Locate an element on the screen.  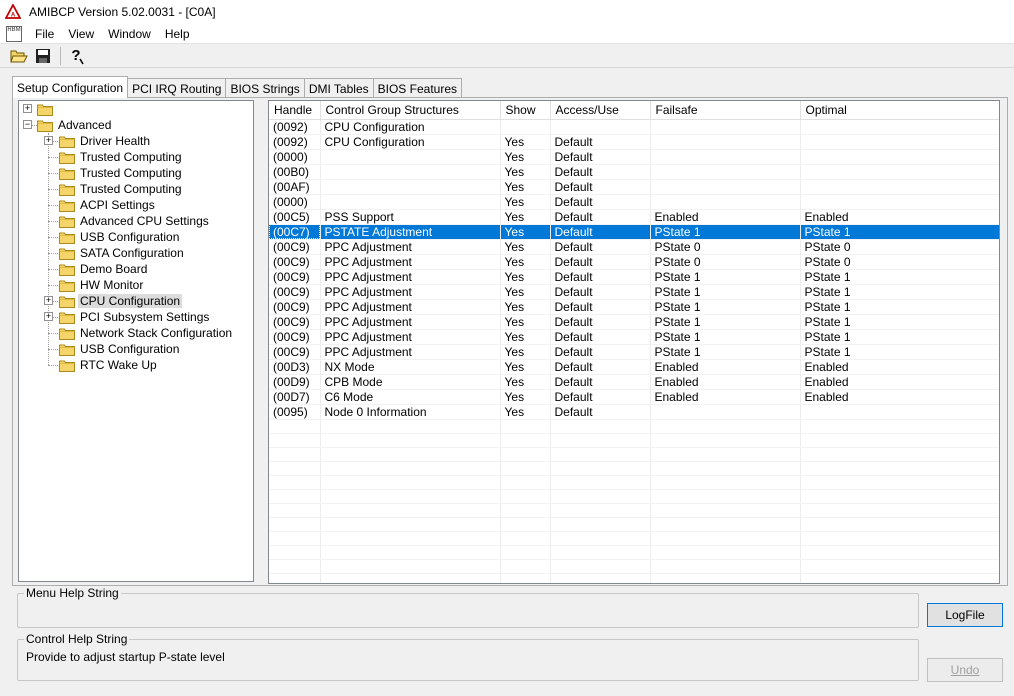
cell-failsafe: Enabled is located at coordinates (725, 367).